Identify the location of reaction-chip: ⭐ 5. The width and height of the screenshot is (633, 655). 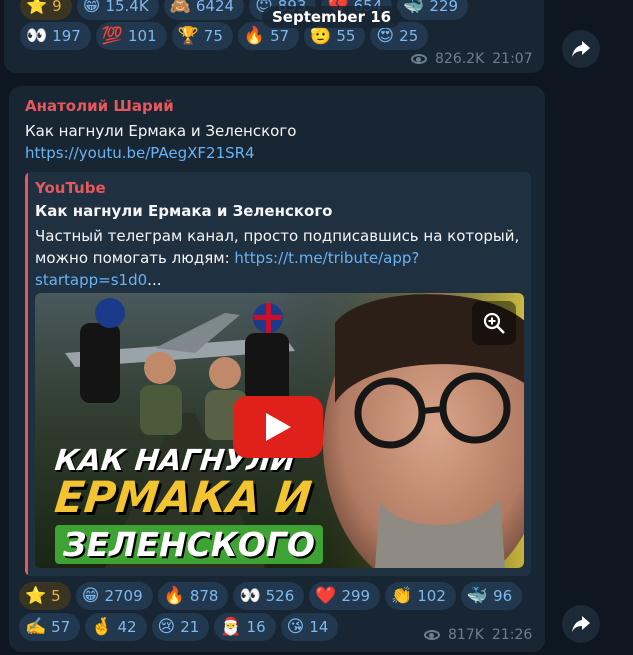
(45, 596).